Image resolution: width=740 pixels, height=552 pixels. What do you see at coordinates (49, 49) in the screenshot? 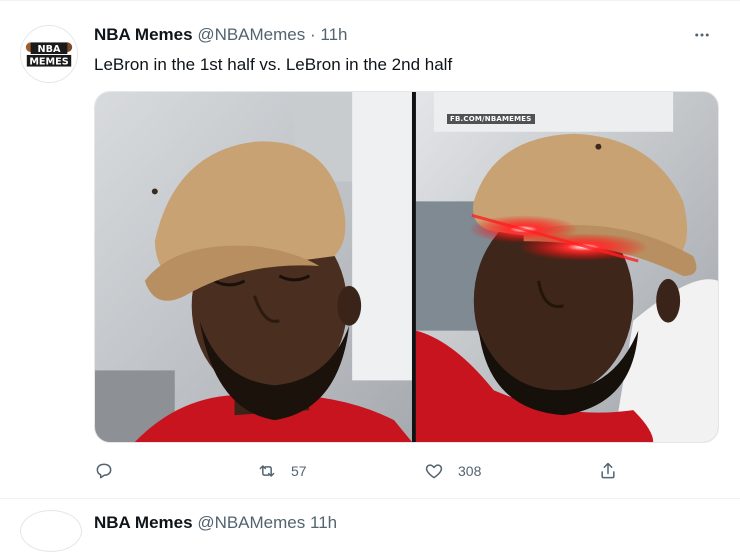
I see `avatar-logo-line1: NBA` at bounding box center [49, 49].